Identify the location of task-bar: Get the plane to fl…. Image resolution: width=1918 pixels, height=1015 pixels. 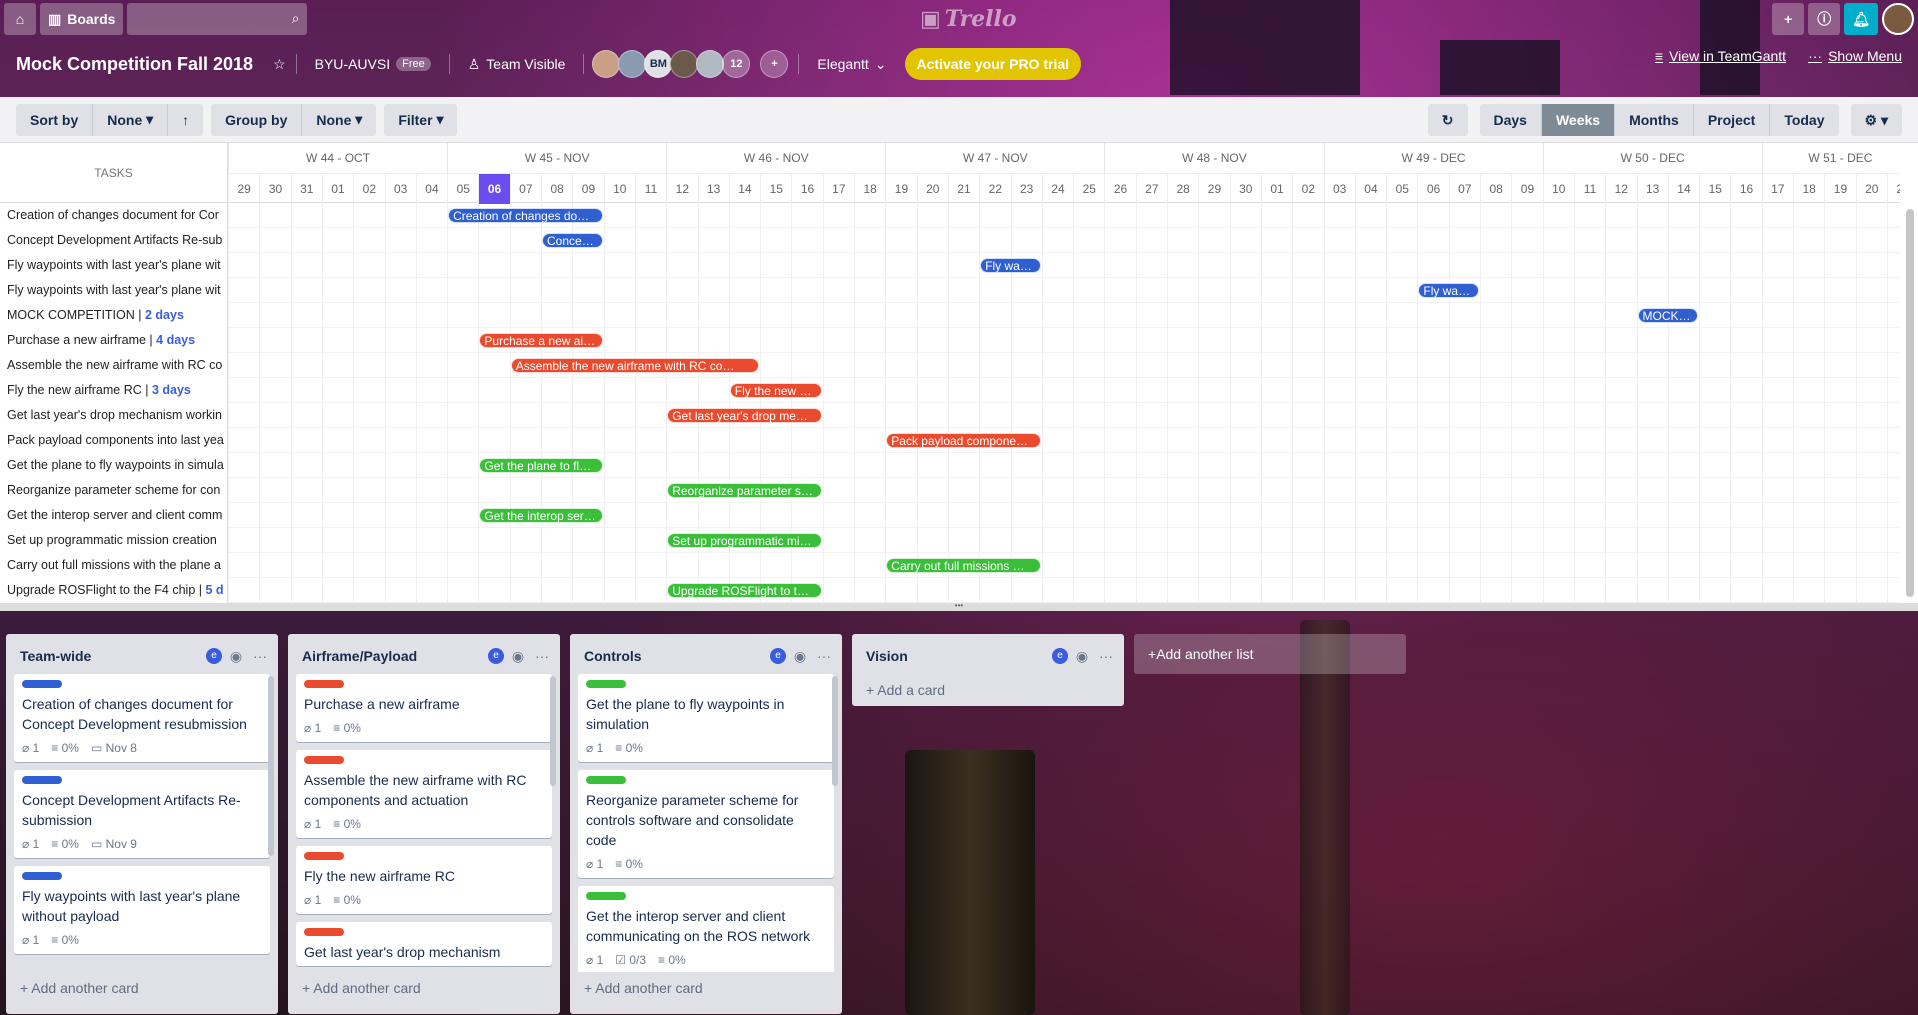
(541, 465).